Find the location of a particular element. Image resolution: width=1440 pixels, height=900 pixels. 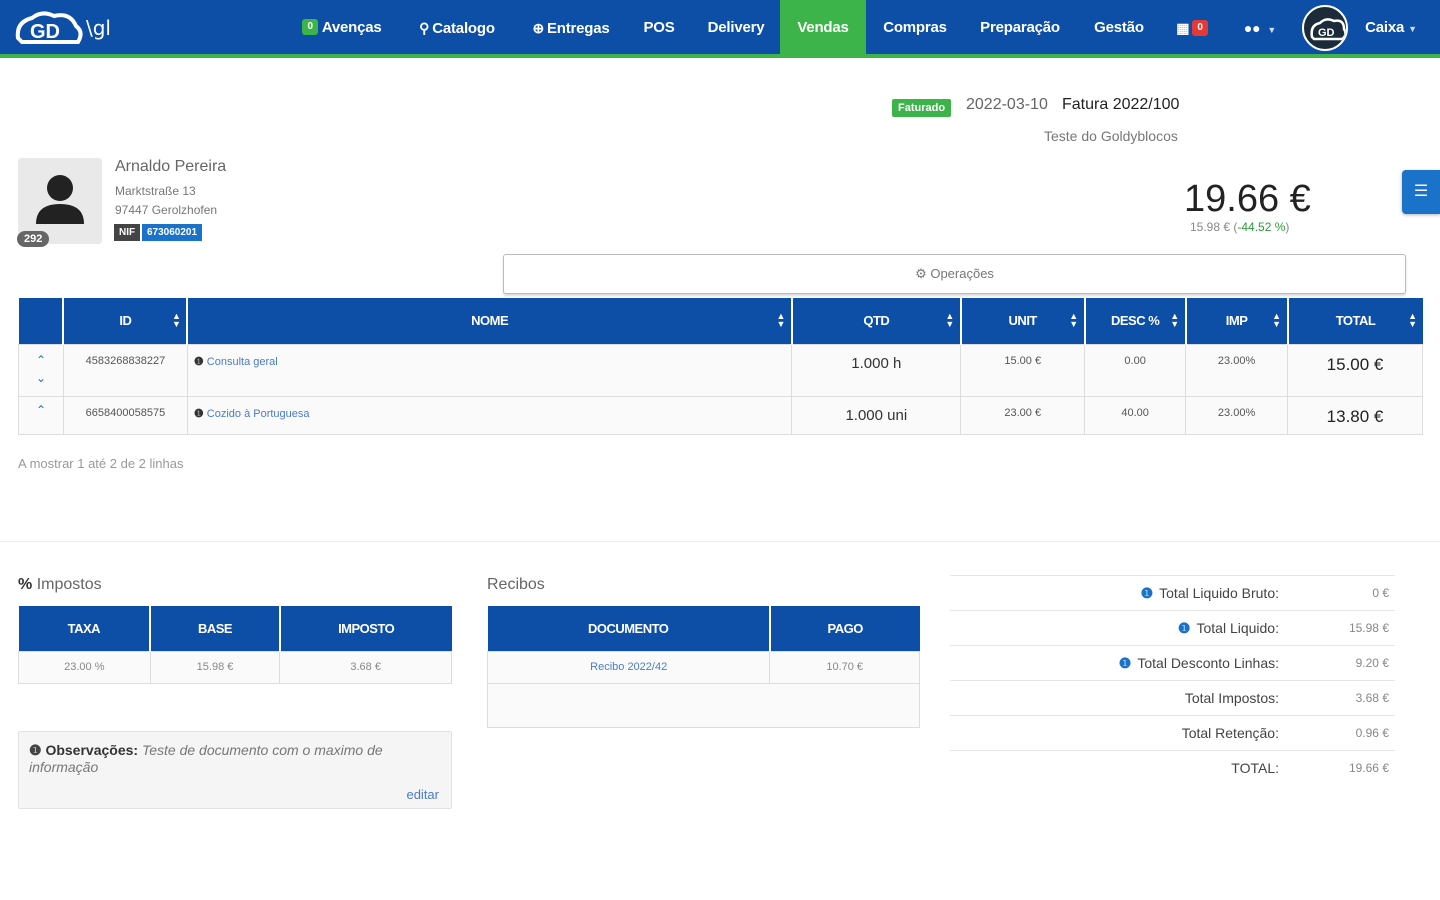

summary-value: 0.96 € is located at coordinates (1372, 733).